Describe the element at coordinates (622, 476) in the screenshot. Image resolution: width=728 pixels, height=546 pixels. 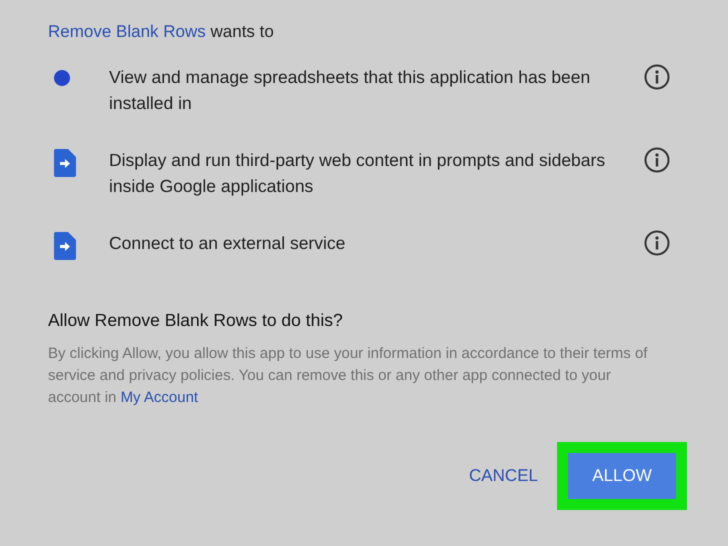
I see `allow-button: ALLOW` at that location.